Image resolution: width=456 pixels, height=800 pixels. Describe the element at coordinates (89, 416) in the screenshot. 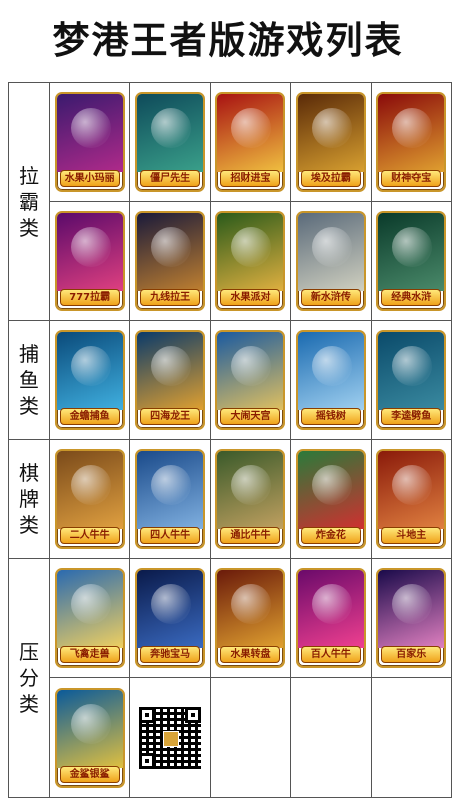

I see `game-label: 金蟾捕鱼` at that location.